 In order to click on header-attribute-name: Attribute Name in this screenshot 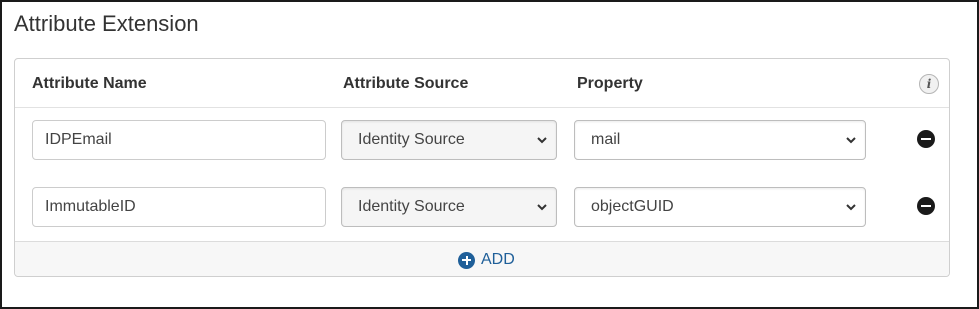, I will do `click(89, 83)`.